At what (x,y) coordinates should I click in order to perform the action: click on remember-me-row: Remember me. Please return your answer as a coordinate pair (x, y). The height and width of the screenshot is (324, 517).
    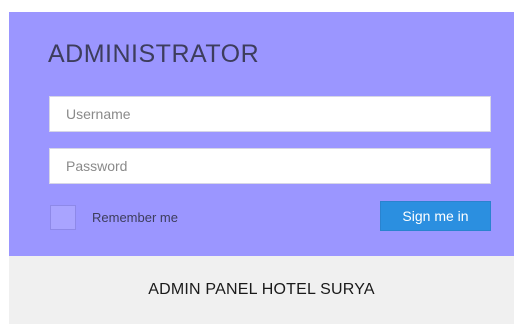
    Looking at the image, I should click on (114, 217).